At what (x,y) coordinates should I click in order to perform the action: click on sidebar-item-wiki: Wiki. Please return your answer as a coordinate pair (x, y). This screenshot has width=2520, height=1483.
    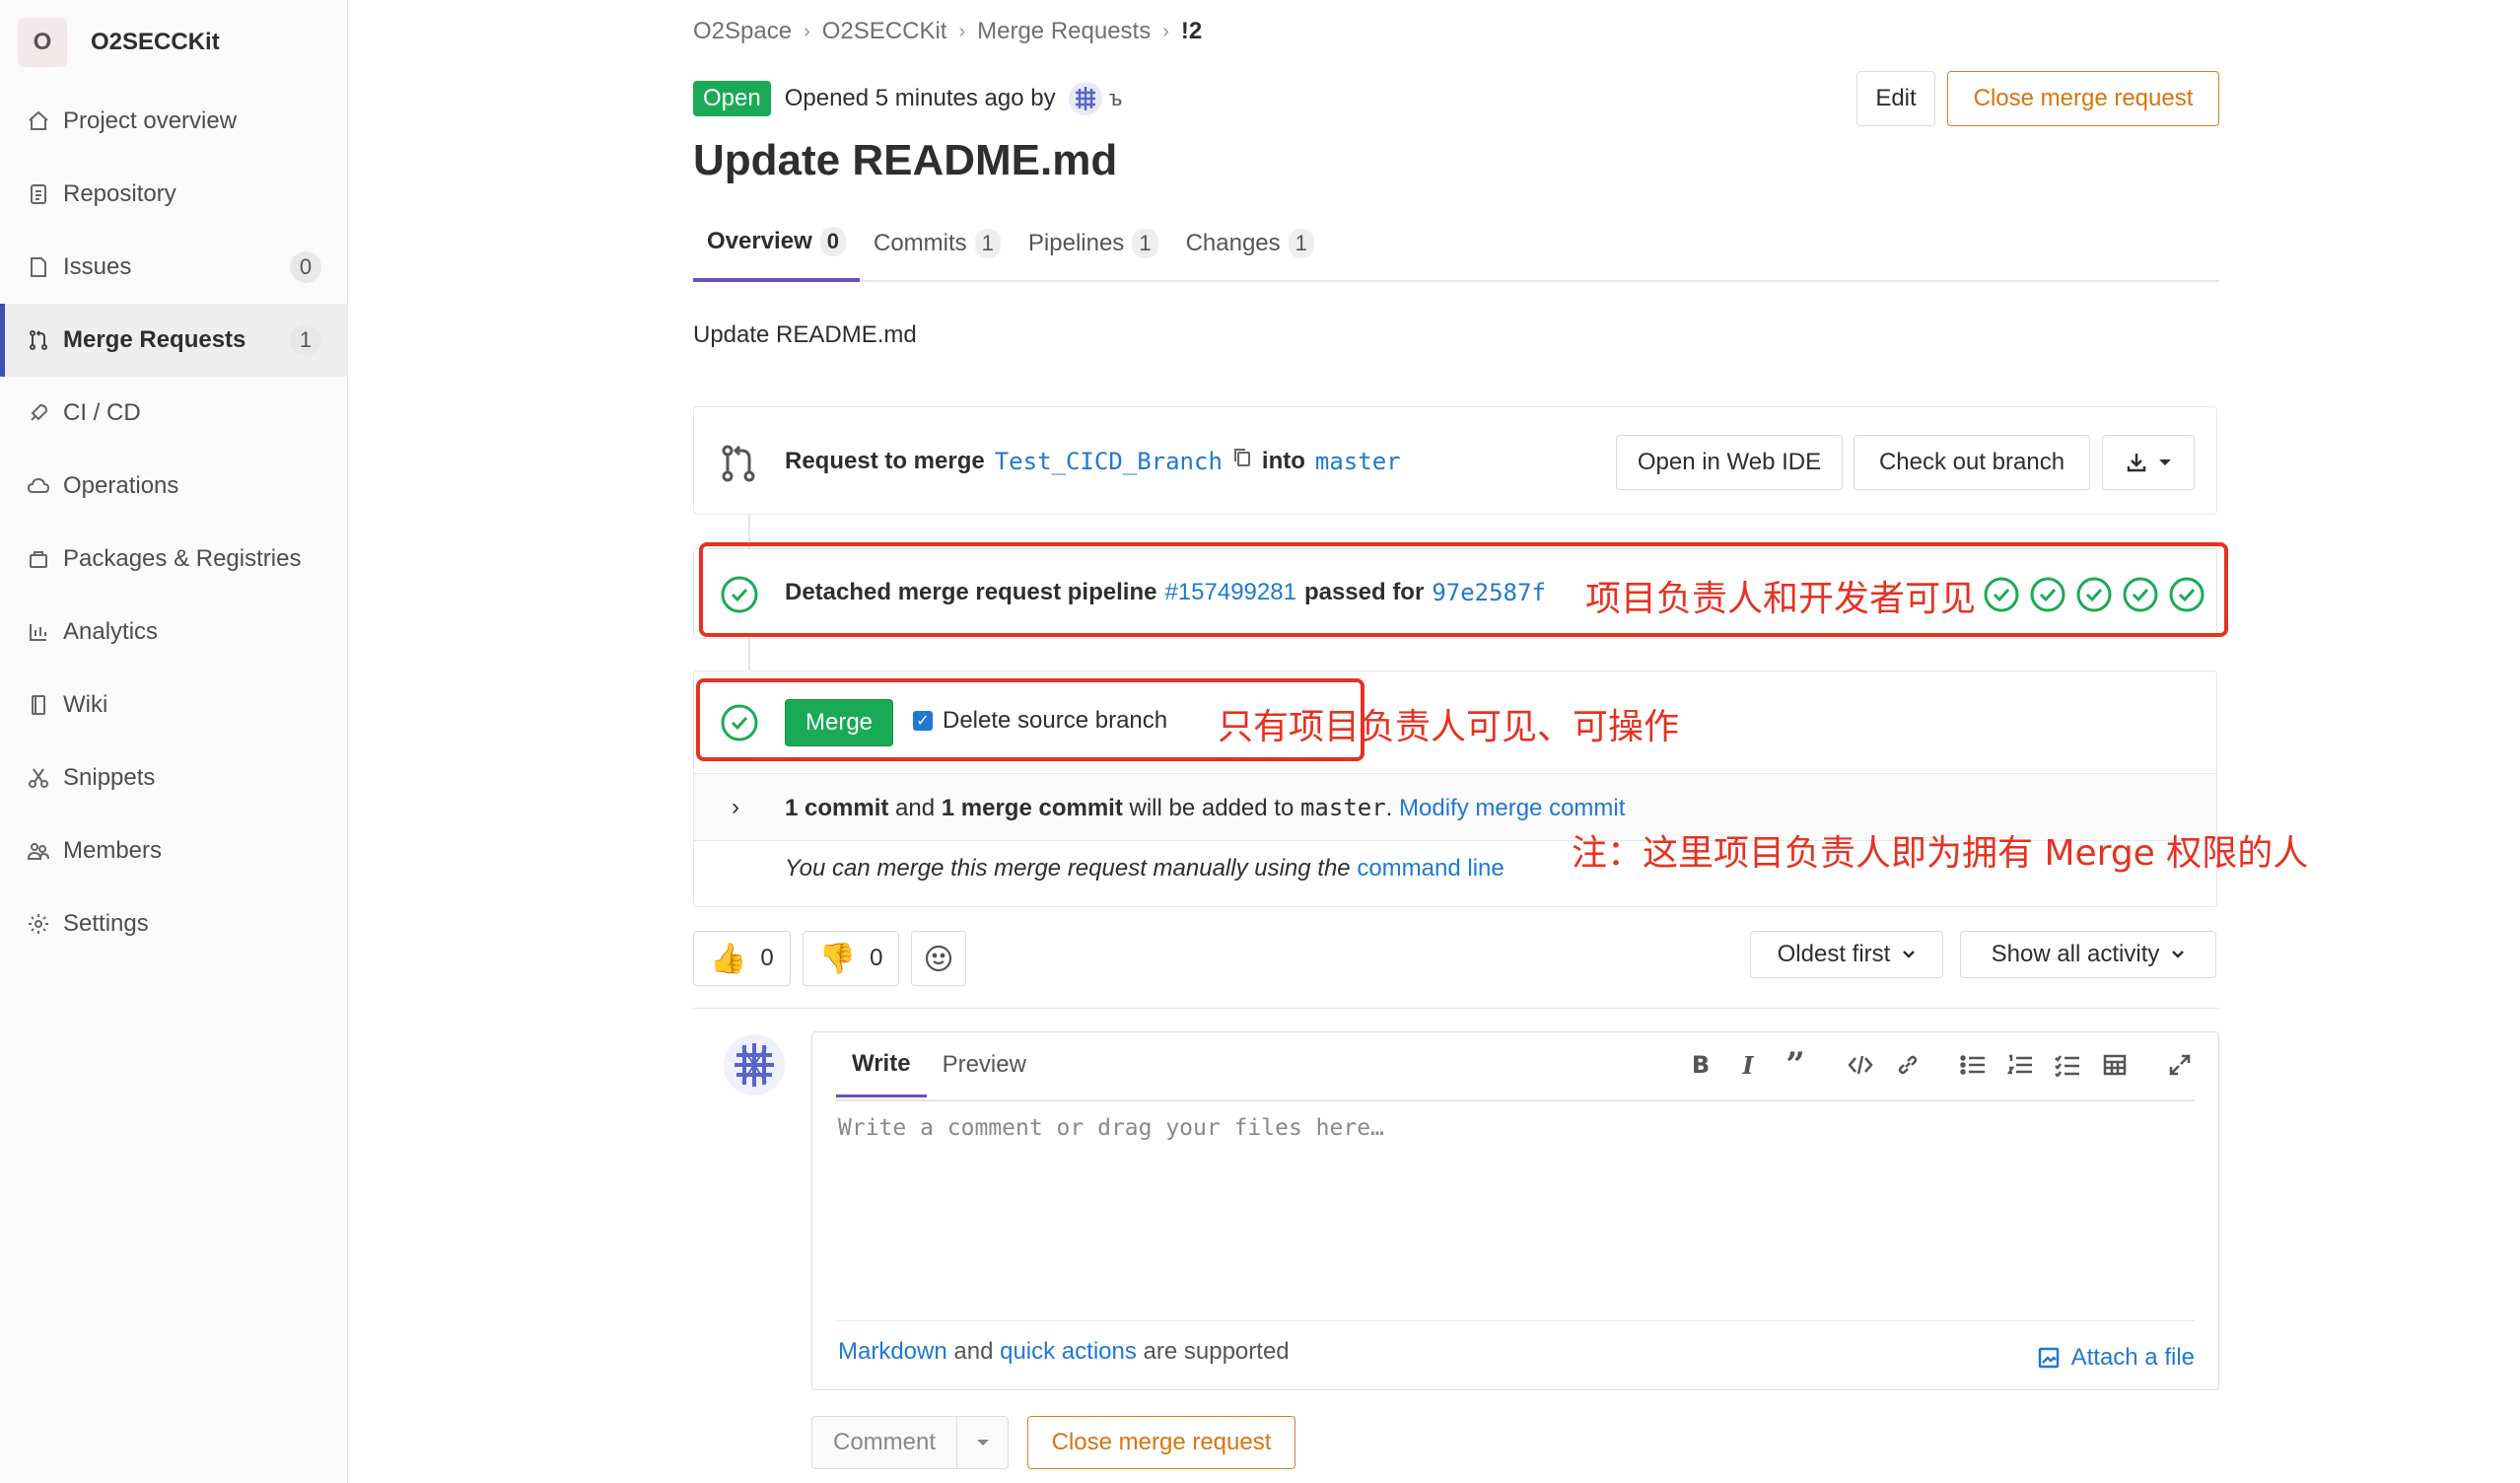
    Looking at the image, I should click on (173, 705).